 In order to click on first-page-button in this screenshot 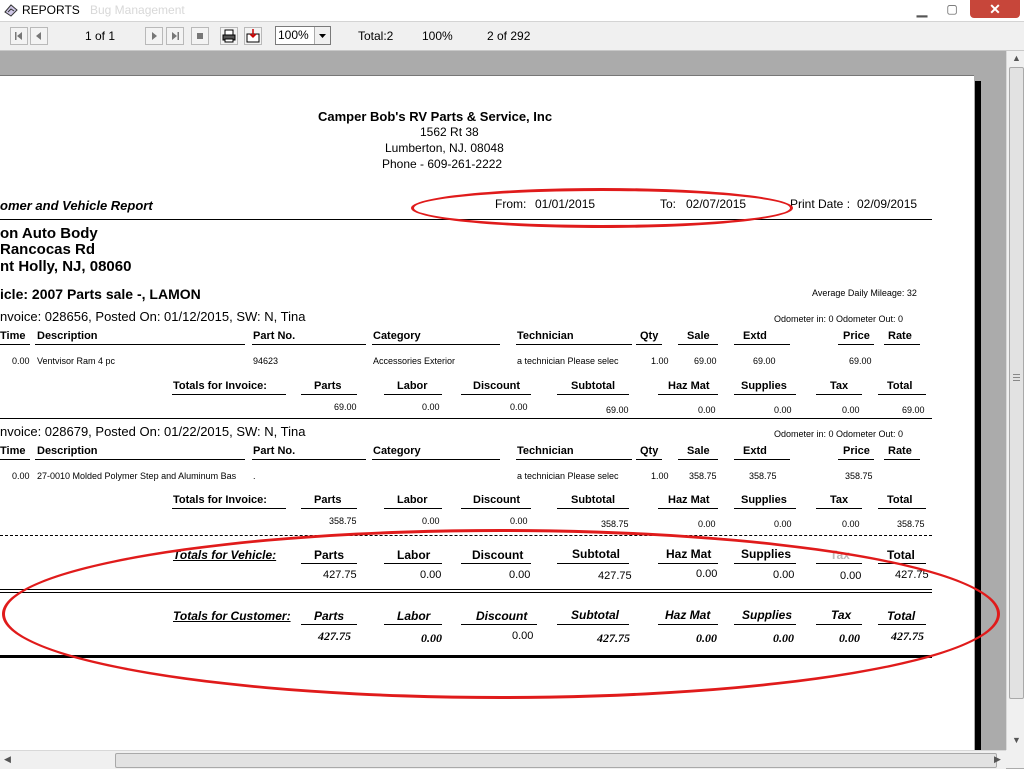, I will do `click(19, 36)`.